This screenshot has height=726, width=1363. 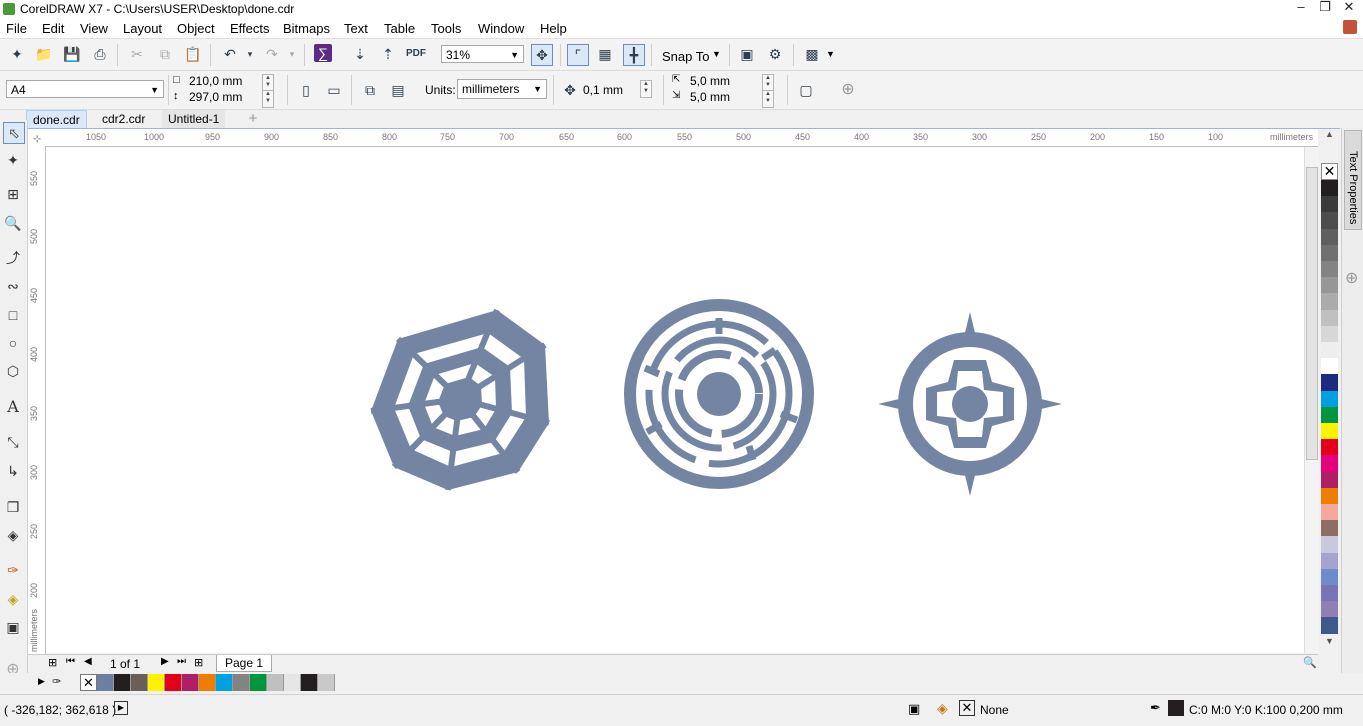 What do you see at coordinates (13, 599) in the screenshot?
I see `interactive-fill-icon: ◈` at bounding box center [13, 599].